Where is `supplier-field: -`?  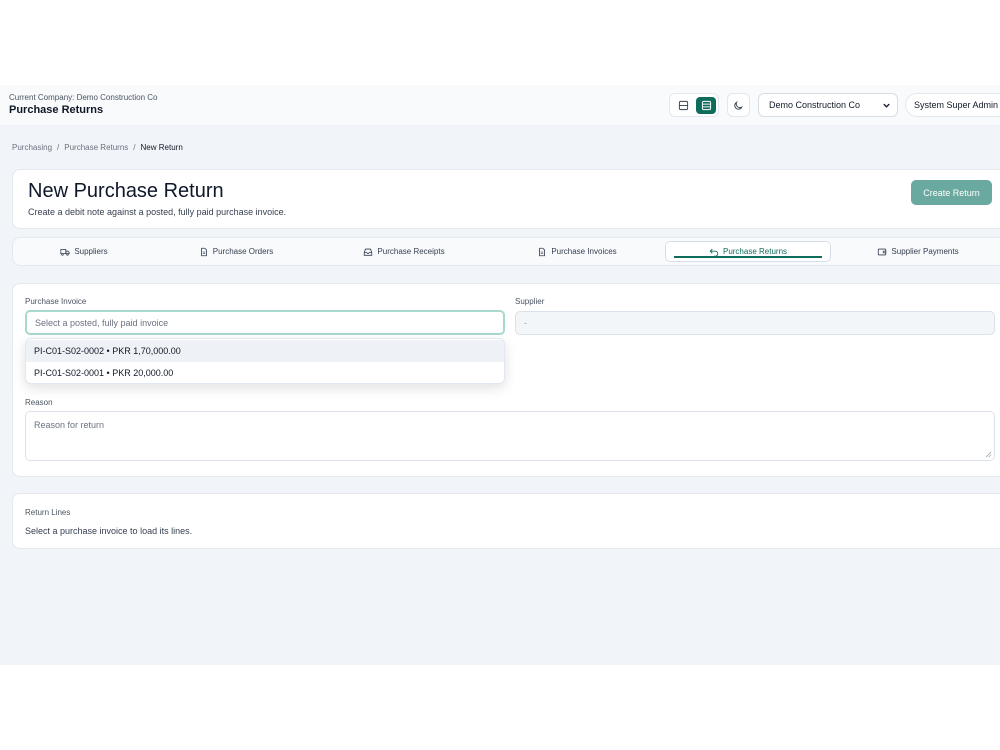 supplier-field: - is located at coordinates (755, 323).